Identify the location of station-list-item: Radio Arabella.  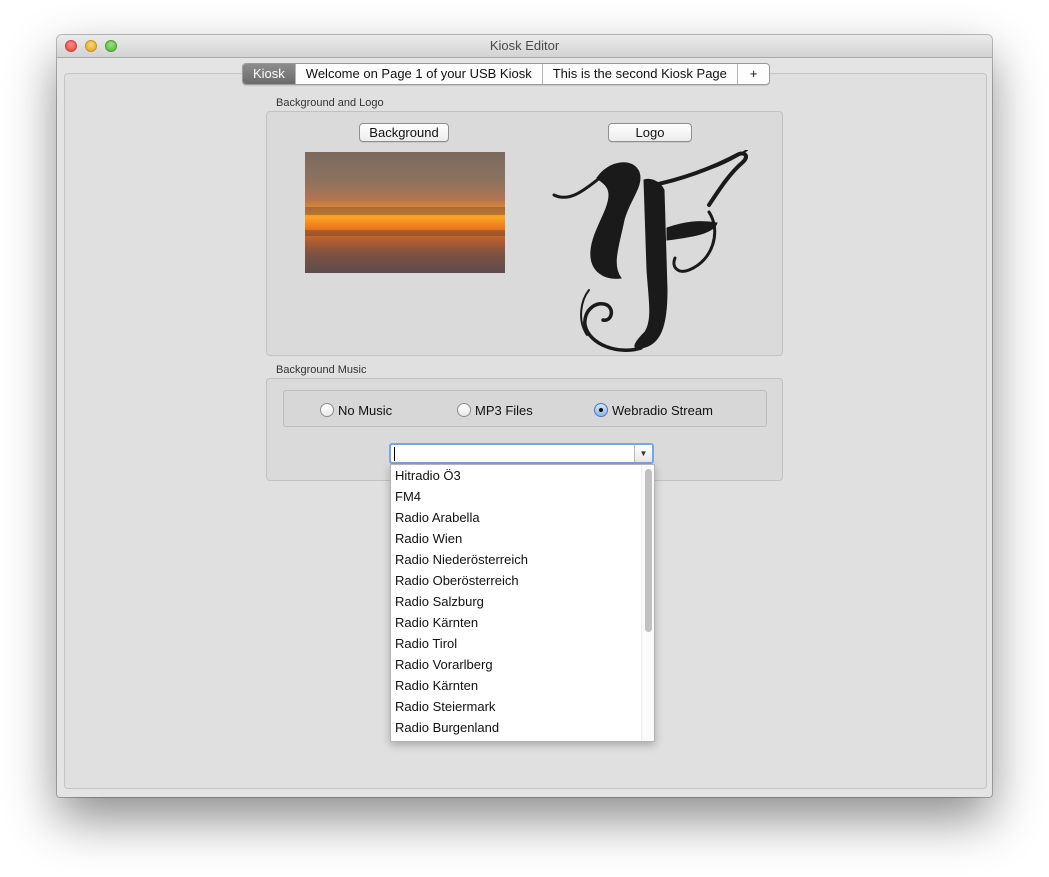
(522, 517).